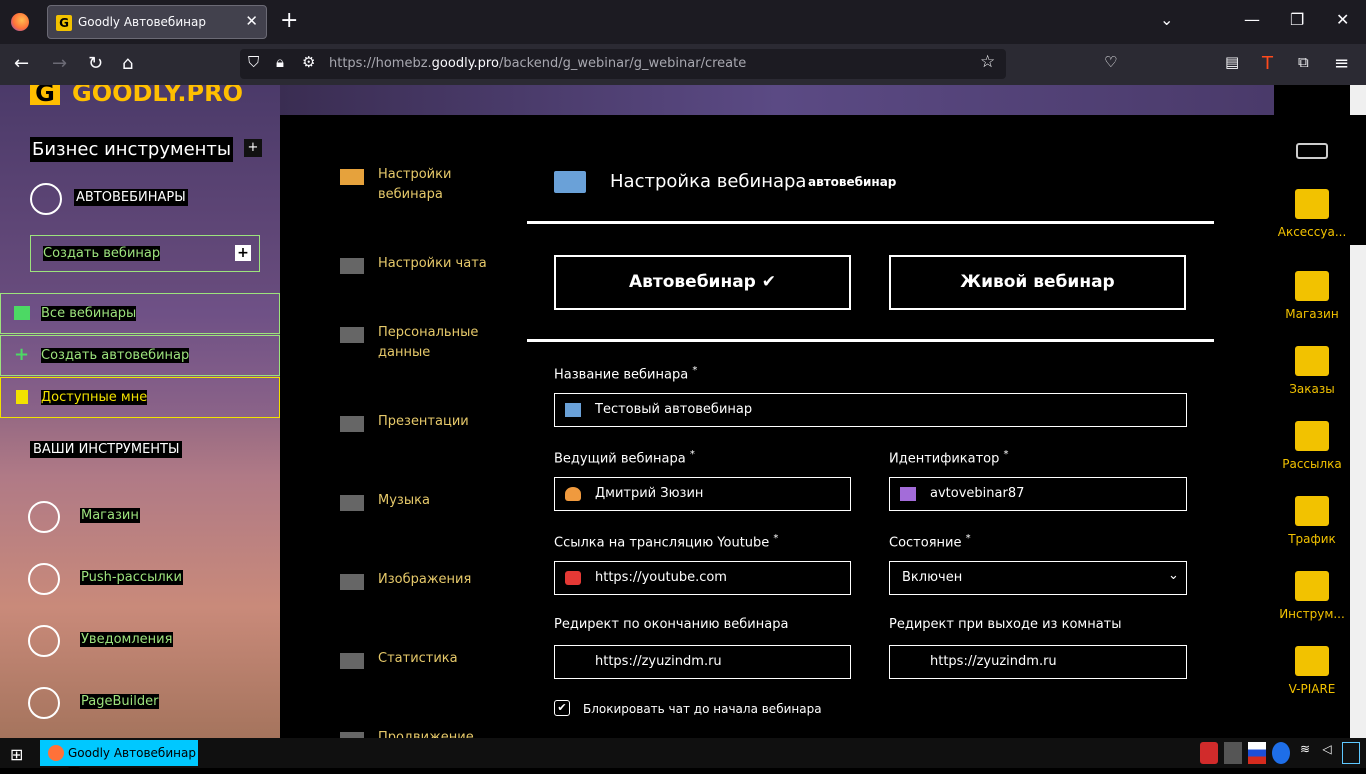 Image resolution: width=1366 pixels, height=774 pixels. I want to click on wifi-icon: ≋, so click(1305, 753).